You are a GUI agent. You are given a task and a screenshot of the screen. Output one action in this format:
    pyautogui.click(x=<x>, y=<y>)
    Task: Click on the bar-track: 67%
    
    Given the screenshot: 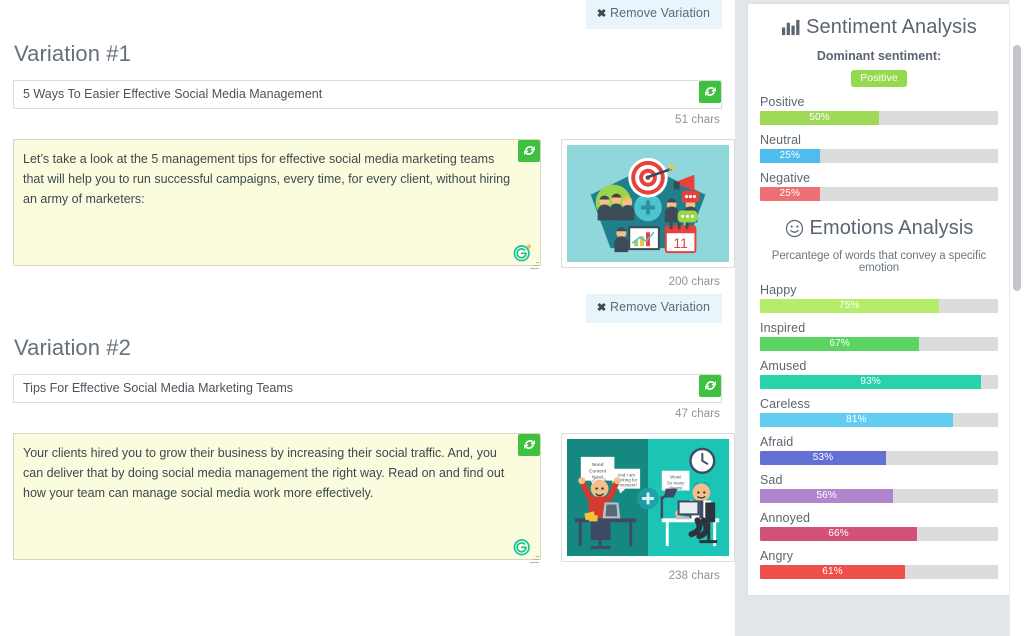 What is the action you would take?
    pyautogui.click(x=879, y=344)
    